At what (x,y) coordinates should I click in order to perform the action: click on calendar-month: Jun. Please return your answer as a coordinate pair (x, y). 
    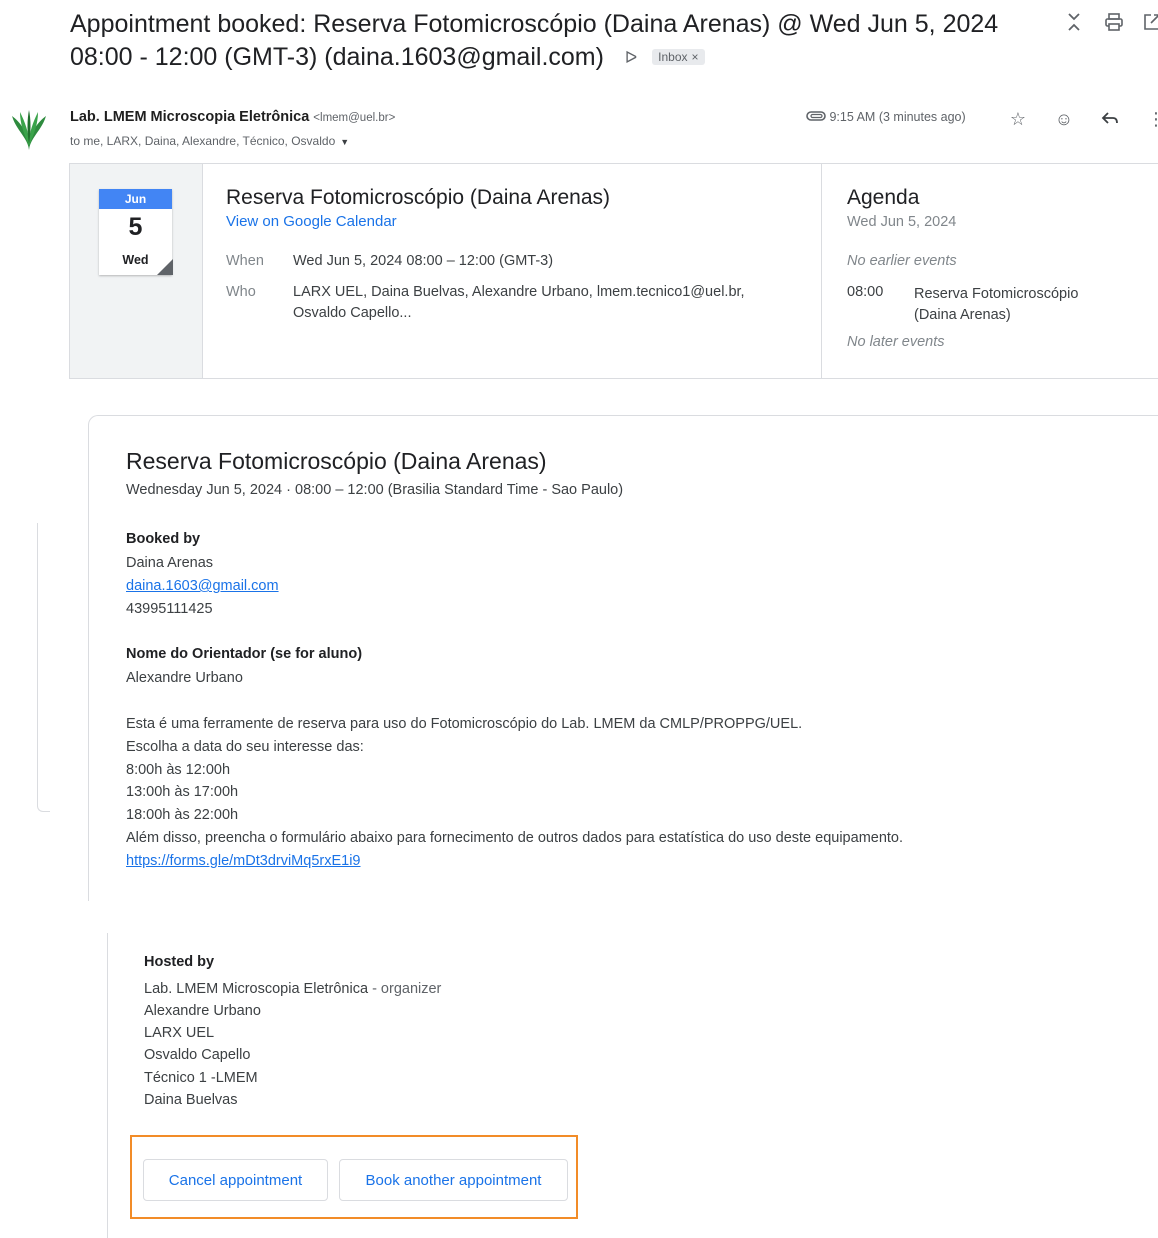
    Looking at the image, I should click on (135, 199).